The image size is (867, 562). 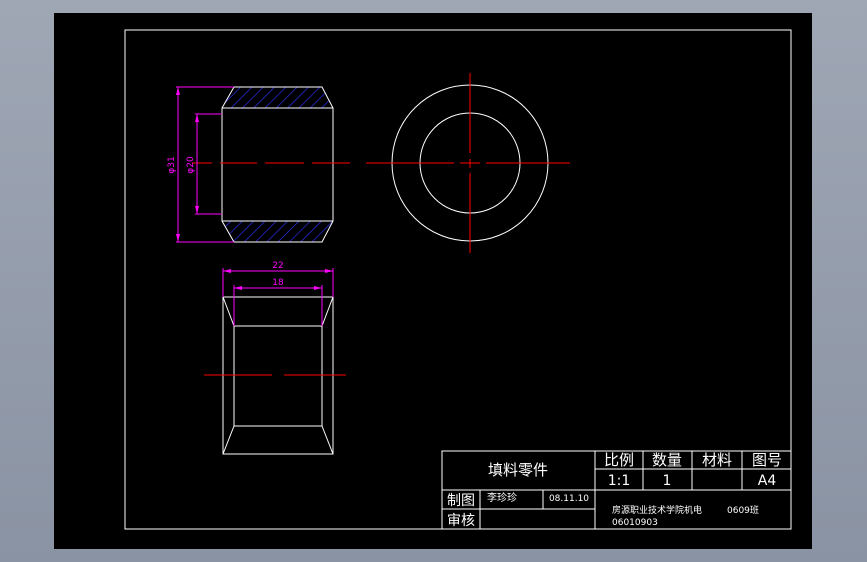 What do you see at coordinates (172, 164) in the screenshot?
I see `dim-outer-diameter: φ31` at bounding box center [172, 164].